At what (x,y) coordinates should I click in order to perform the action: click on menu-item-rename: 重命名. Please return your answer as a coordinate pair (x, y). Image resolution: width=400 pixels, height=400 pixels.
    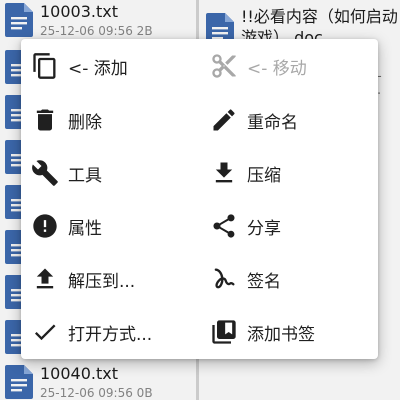
    Looking at the image, I should click on (289, 120).